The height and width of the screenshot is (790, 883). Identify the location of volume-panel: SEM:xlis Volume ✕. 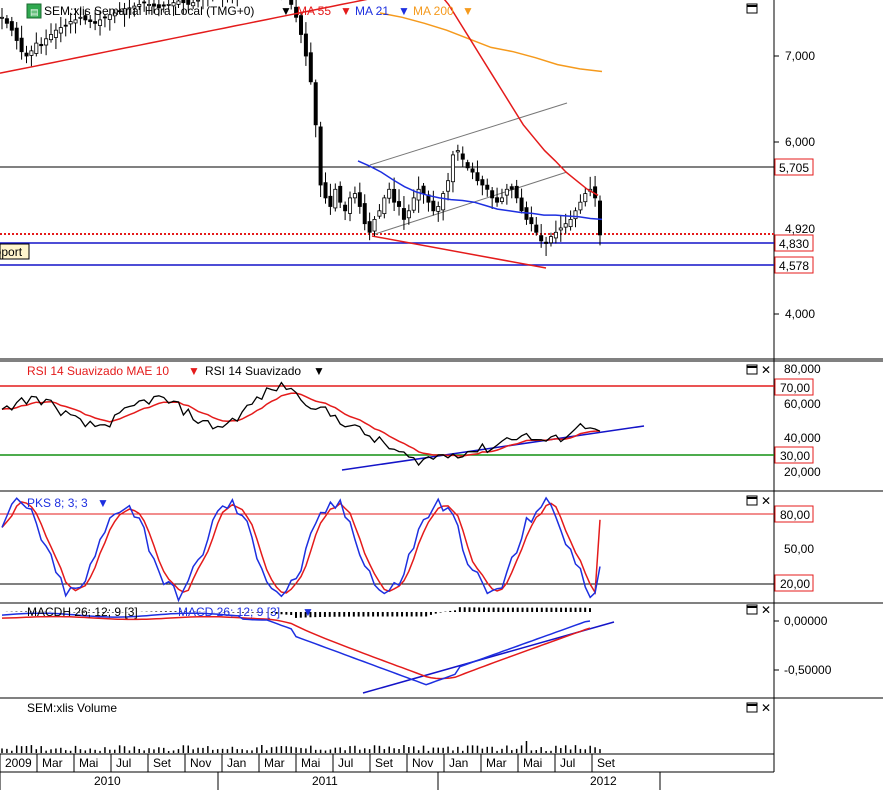
(386, 727).